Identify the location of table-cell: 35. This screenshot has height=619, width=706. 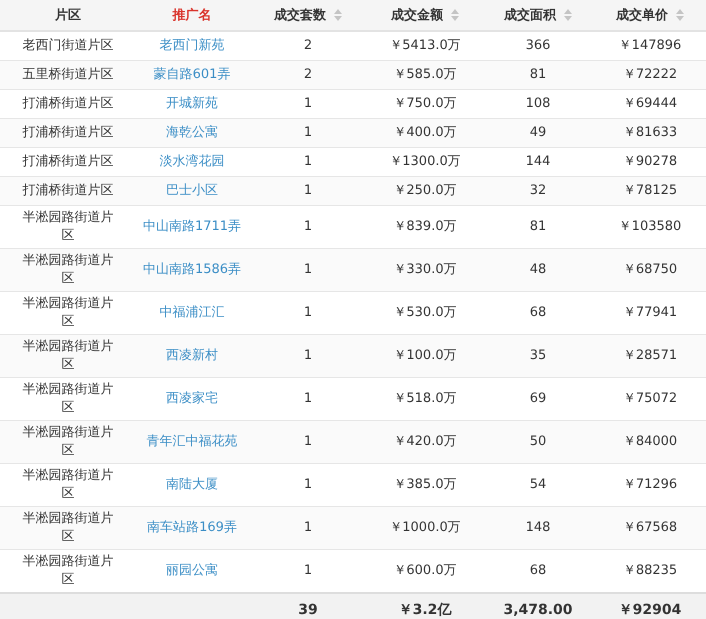
(538, 355).